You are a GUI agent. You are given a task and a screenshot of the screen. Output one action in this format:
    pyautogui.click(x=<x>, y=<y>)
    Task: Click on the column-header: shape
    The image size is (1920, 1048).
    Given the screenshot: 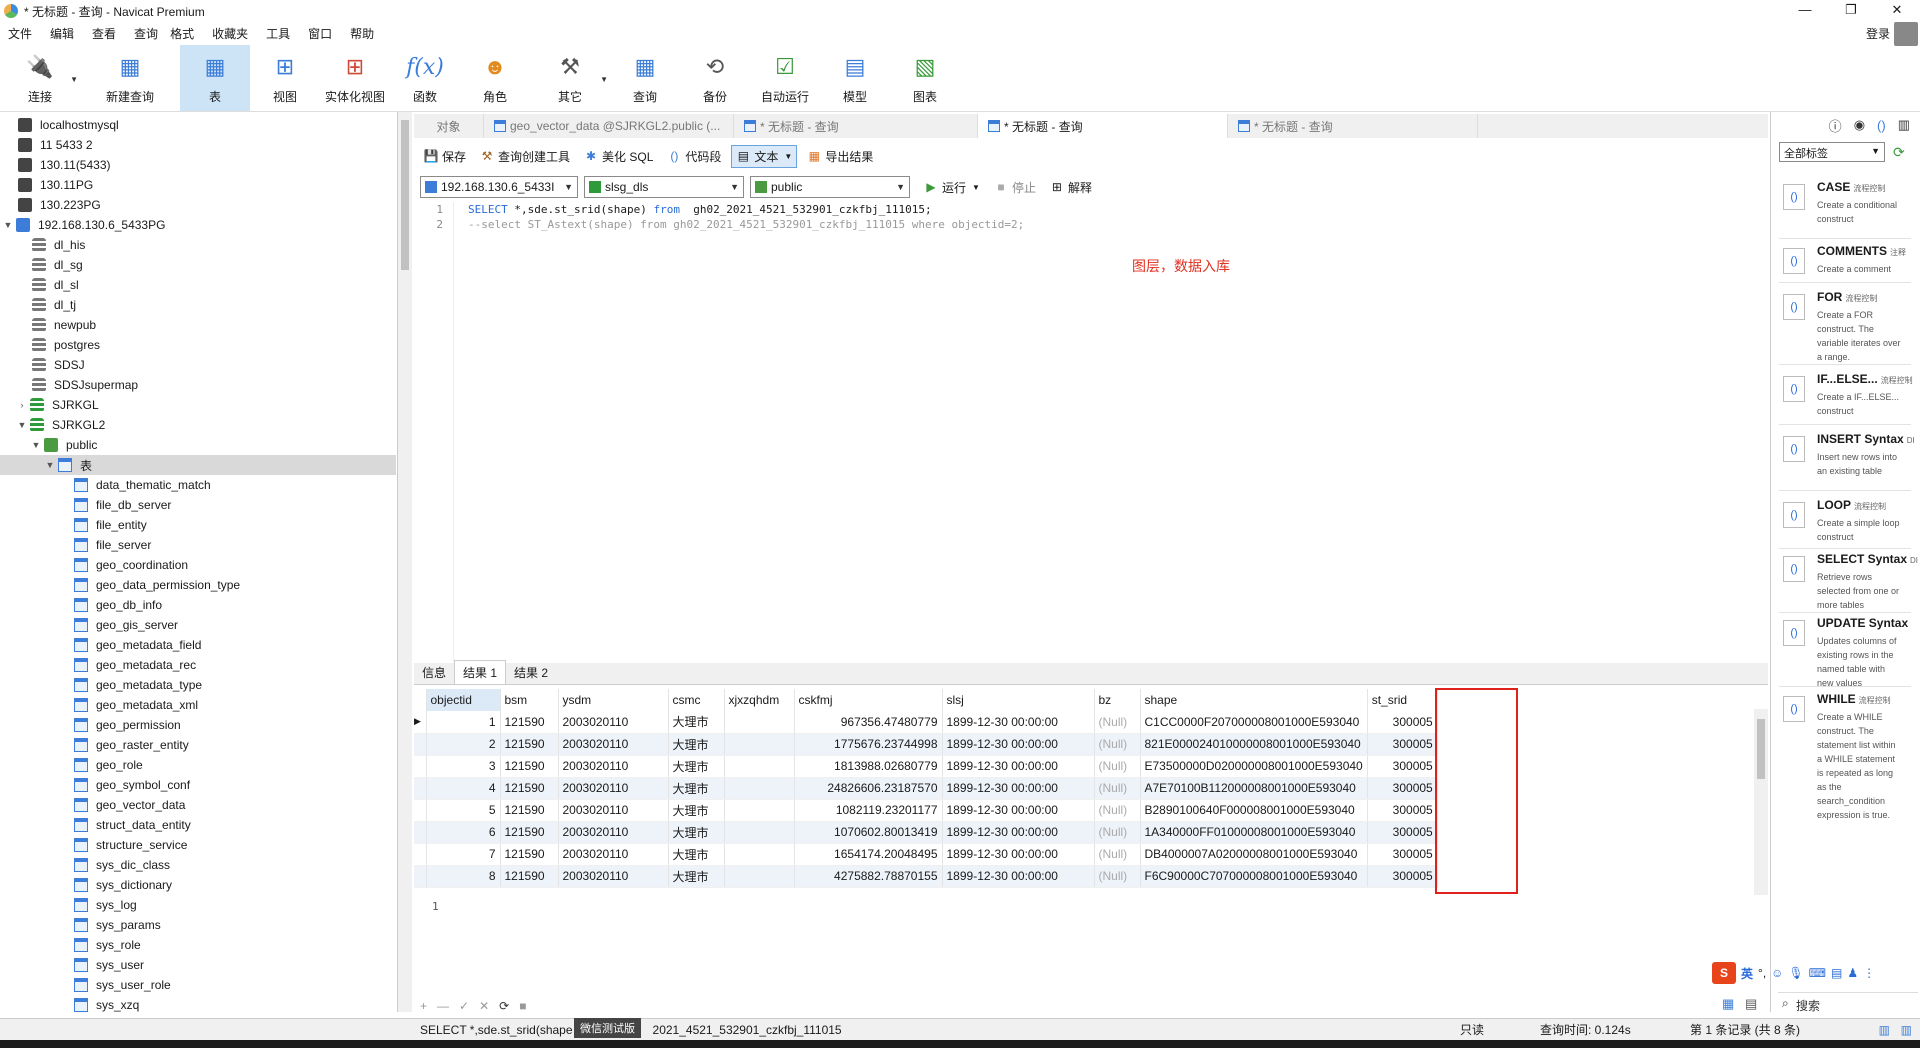 What is the action you would take?
    pyautogui.click(x=1254, y=700)
    